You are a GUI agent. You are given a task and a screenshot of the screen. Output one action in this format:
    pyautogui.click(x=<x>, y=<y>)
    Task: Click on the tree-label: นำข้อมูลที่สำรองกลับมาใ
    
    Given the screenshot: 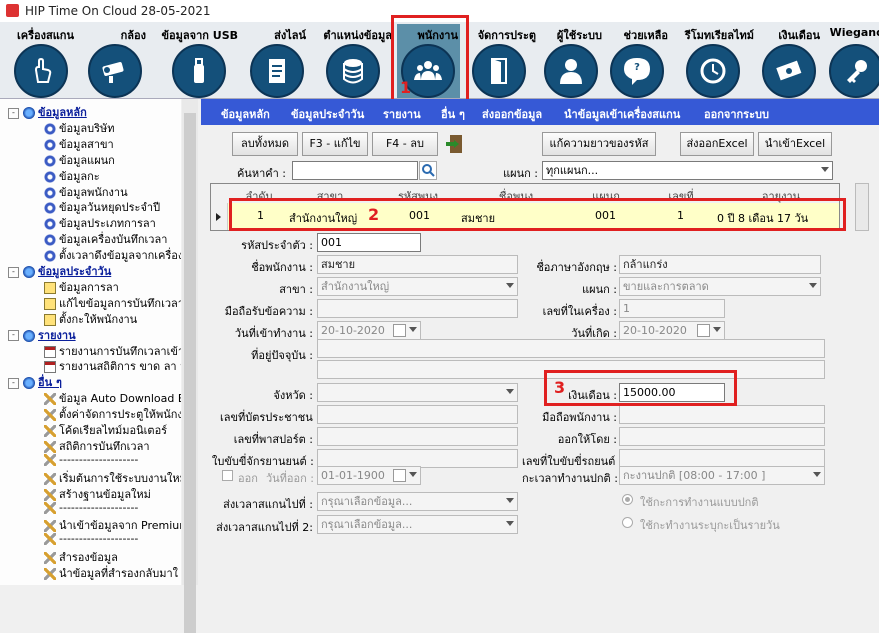 What is the action you would take?
    pyautogui.click(x=119, y=574)
    